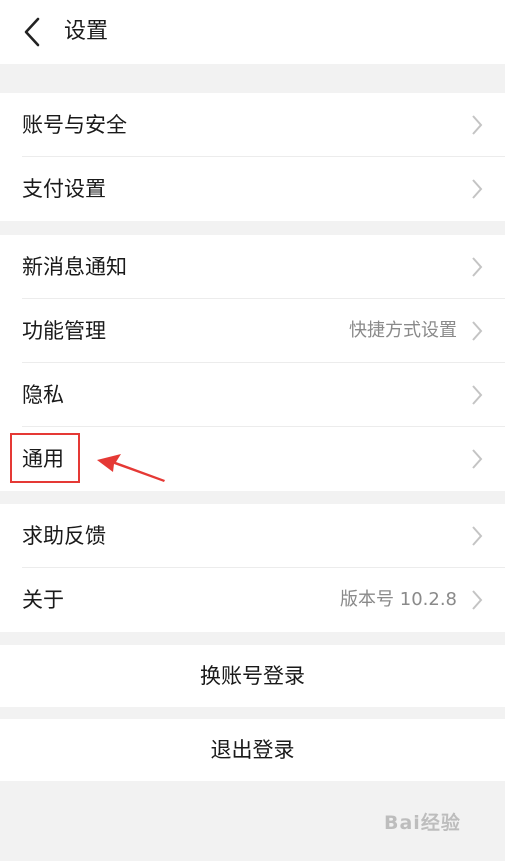 The width and height of the screenshot is (505, 861). Describe the element at coordinates (403, 330) in the screenshot. I see `settings-item-value: 快捷方式设置` at that location.